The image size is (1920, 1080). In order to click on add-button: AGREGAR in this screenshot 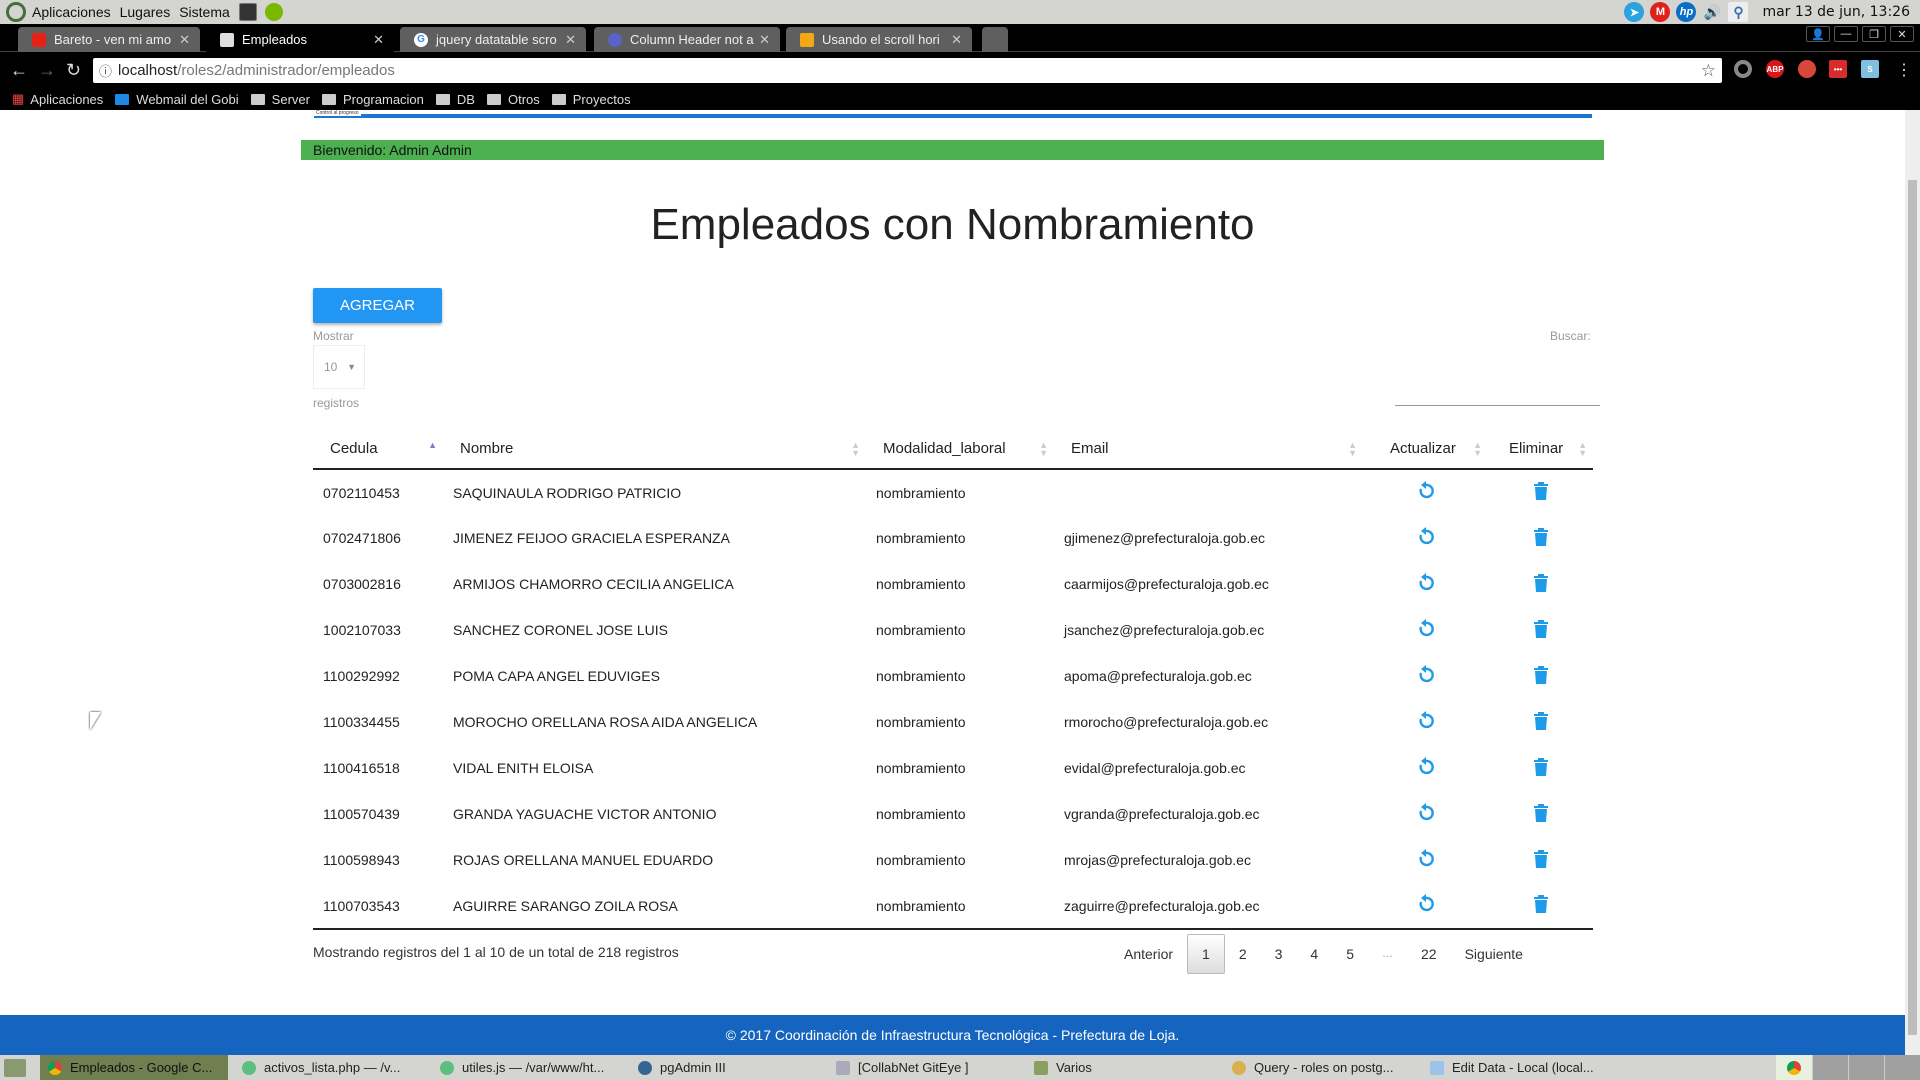, I will do `click(377, 305)`.